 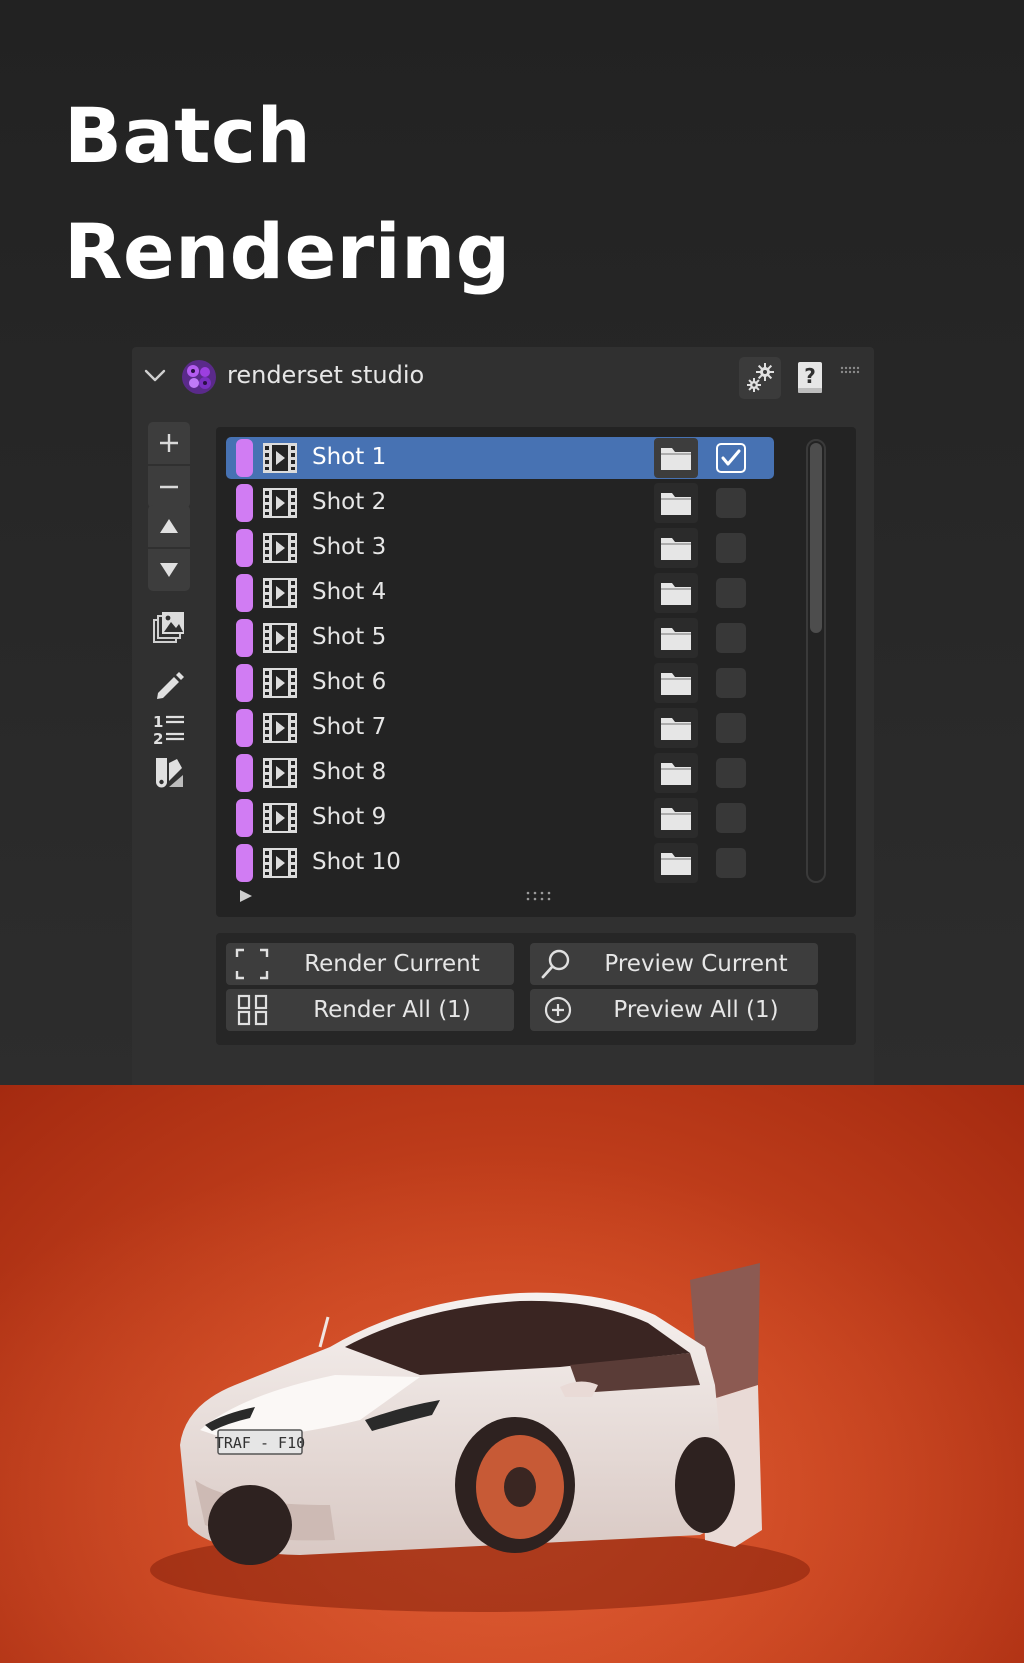 What do you see at coordinates (155, 376) in the screenshot?
I see `chevron-down-icon` at bounding box center [155, 376].